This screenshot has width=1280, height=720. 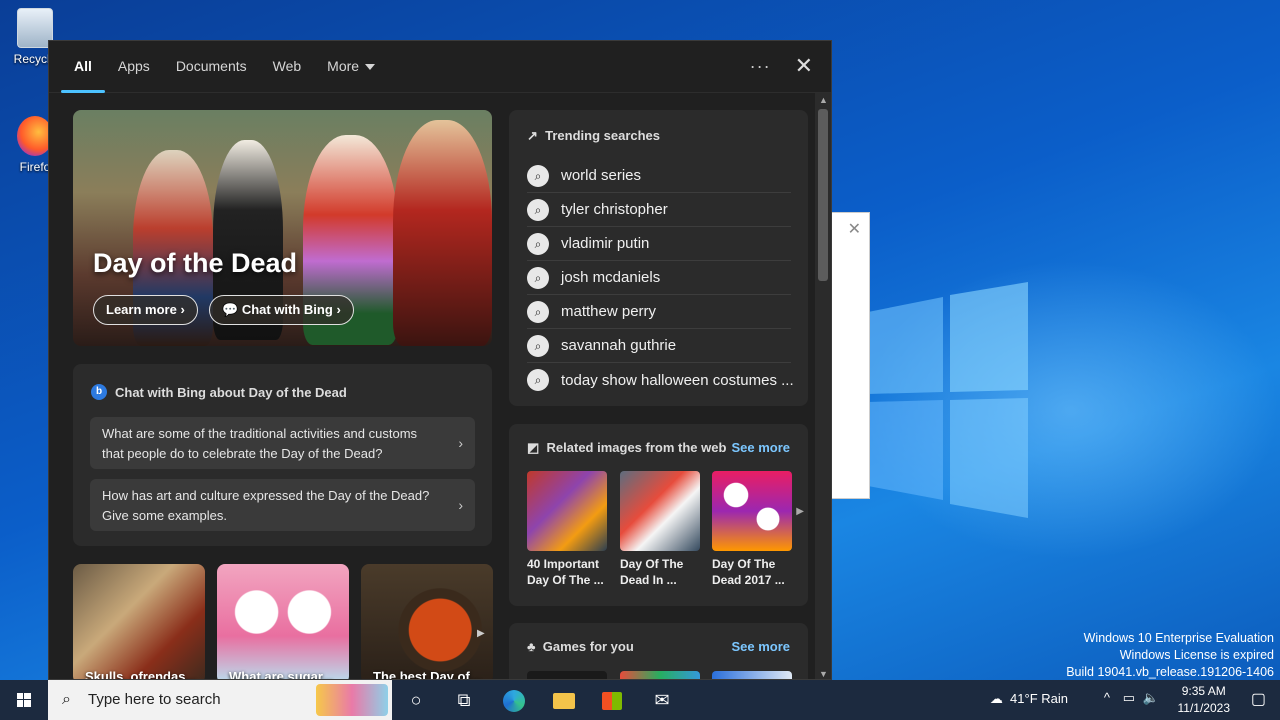 I want to click on trending-item: ⌕ savannah guthrie, so click(x=659, y=346).